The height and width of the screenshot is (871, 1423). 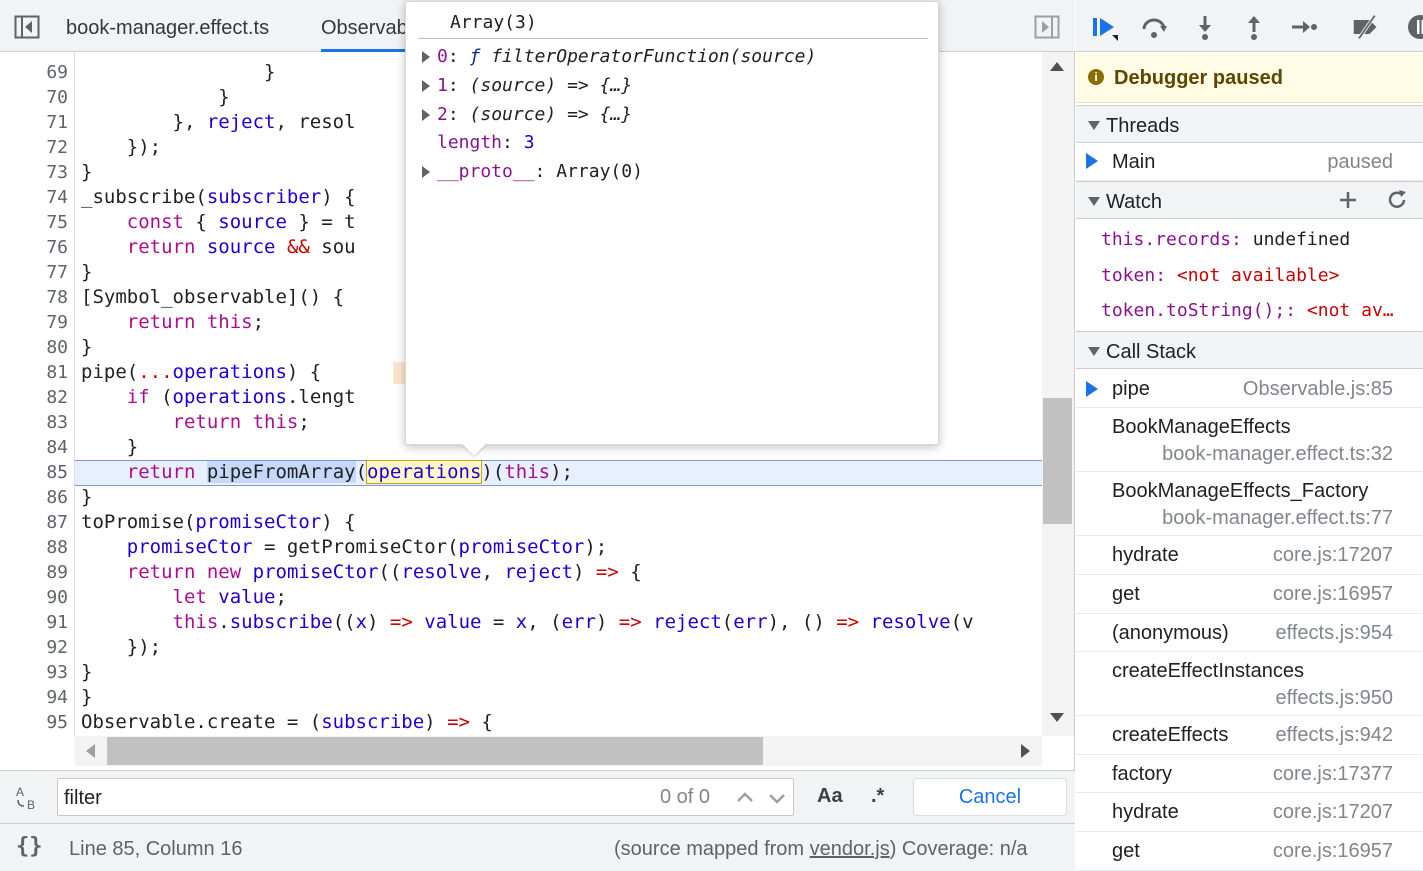 I want to click on step-icon, so click(x=1303, y=27).